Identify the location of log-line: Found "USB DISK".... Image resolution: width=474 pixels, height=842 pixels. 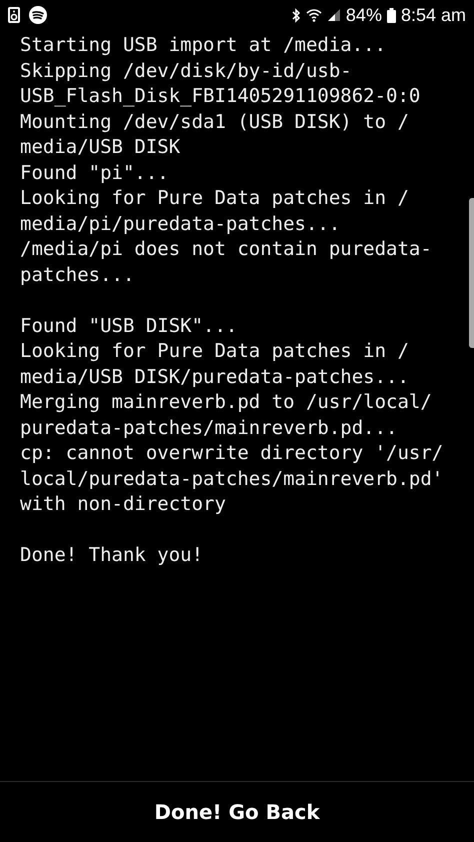
(129, 326).